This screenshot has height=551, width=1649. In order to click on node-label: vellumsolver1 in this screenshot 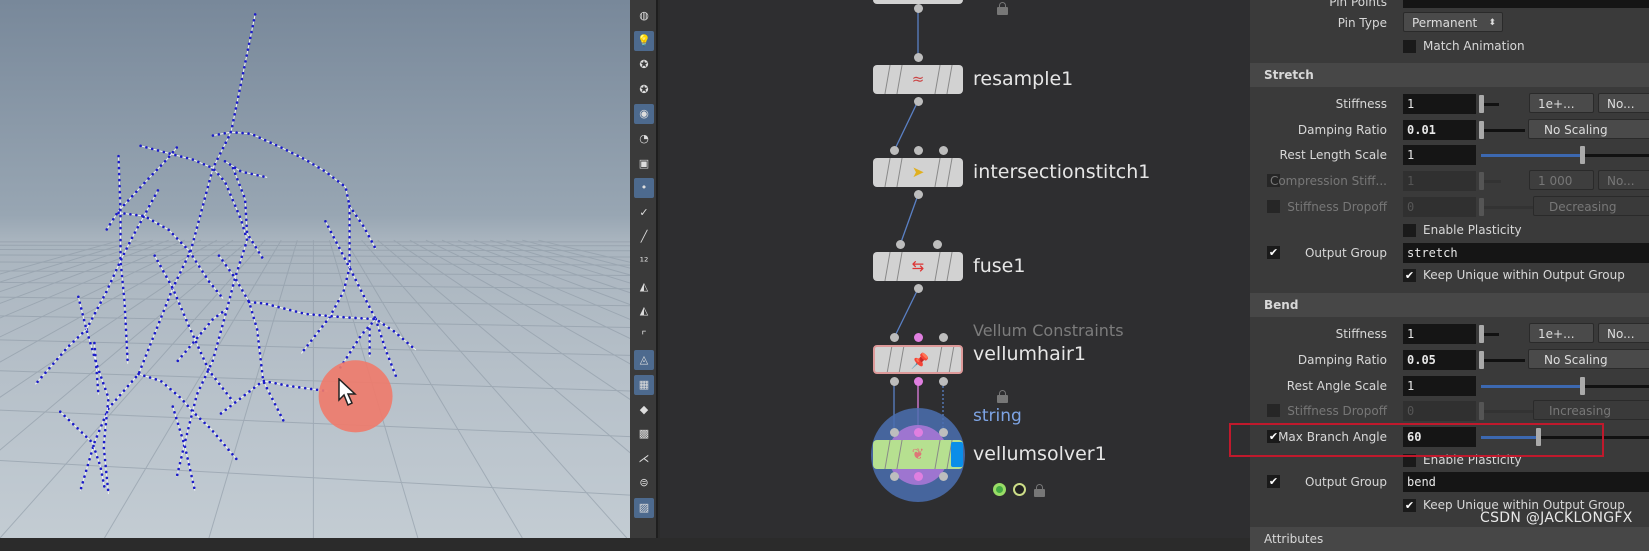, I will do `click(1040, 454)`.